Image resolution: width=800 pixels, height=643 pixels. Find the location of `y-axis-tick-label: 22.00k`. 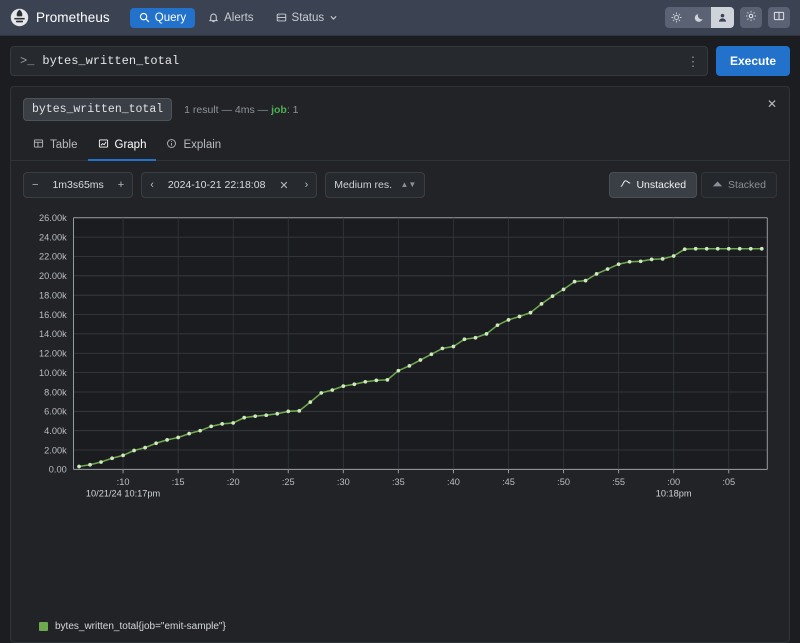

y-axis-tick-label: 22.00k is located at coordinates (53, 257).